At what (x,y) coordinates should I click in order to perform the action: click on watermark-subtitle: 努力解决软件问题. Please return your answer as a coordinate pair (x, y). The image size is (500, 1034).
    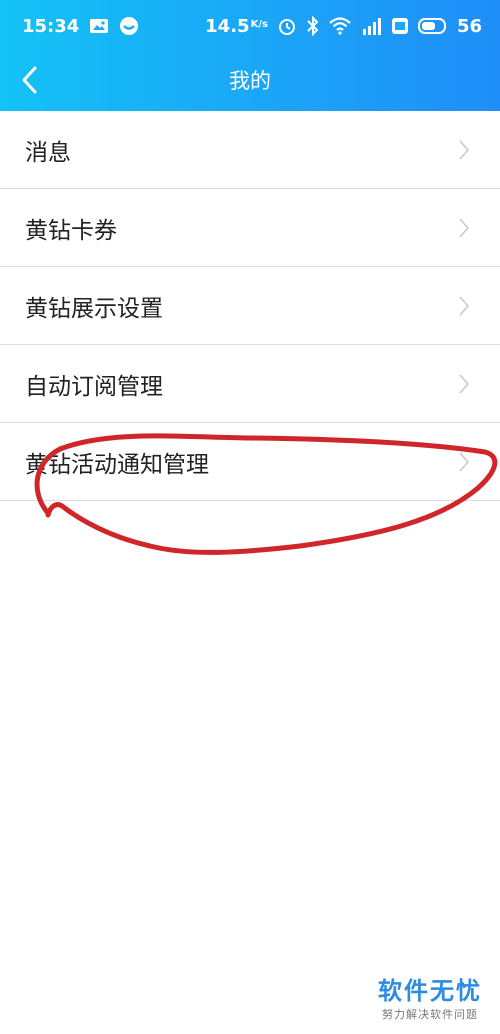
    Looking at the image, I should click on (430, 1014).